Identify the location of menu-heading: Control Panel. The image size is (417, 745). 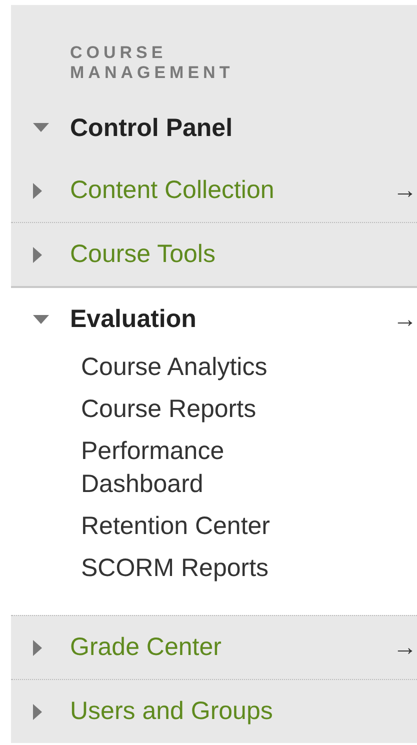
(151, 128).